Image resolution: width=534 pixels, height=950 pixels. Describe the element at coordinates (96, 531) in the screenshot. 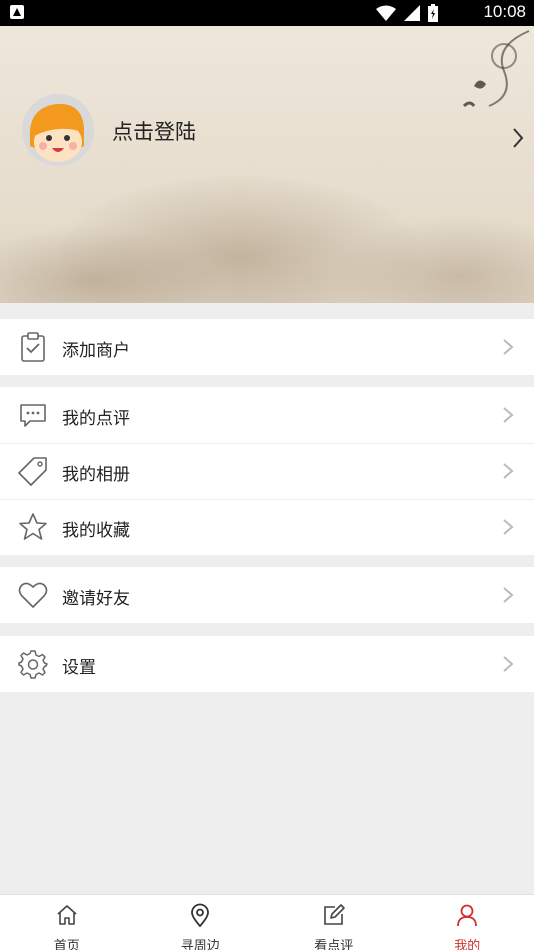

I see `menu-item-label: 我的收藏` at that location.